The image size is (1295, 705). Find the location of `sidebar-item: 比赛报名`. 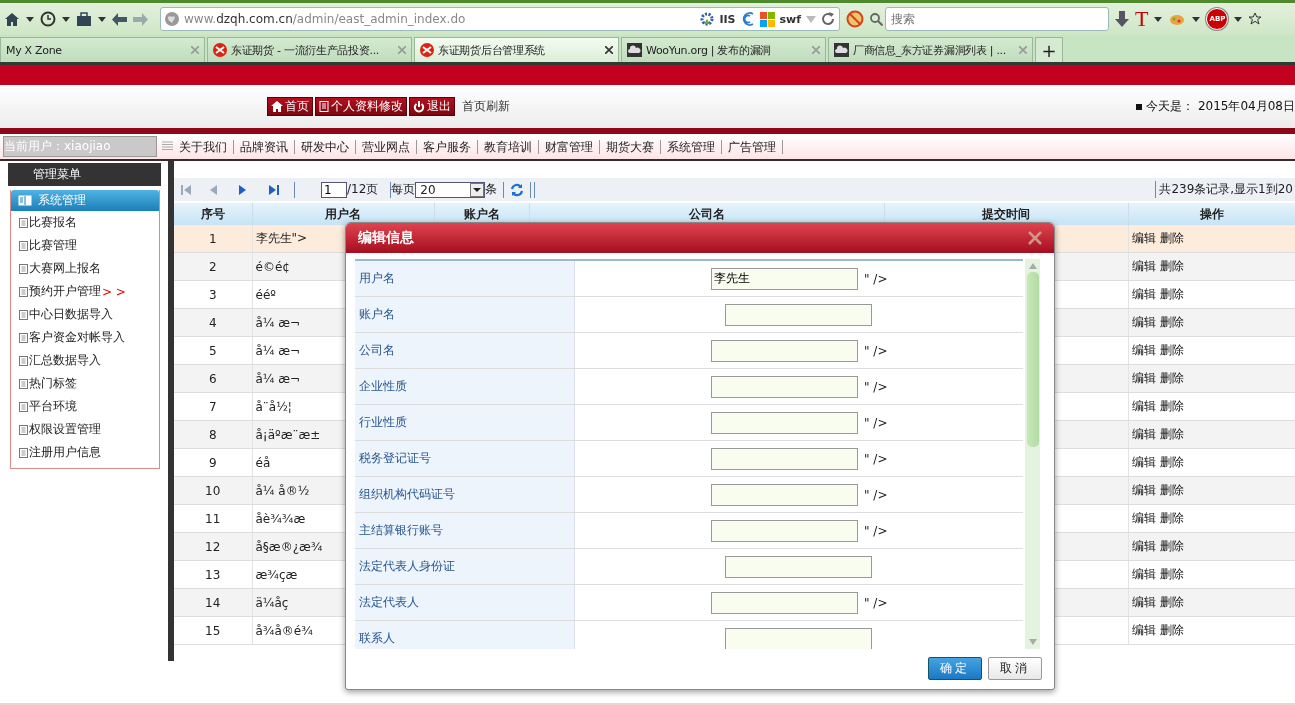

sidebar-item: 比赛报名 is located at coordinates (85, 222).